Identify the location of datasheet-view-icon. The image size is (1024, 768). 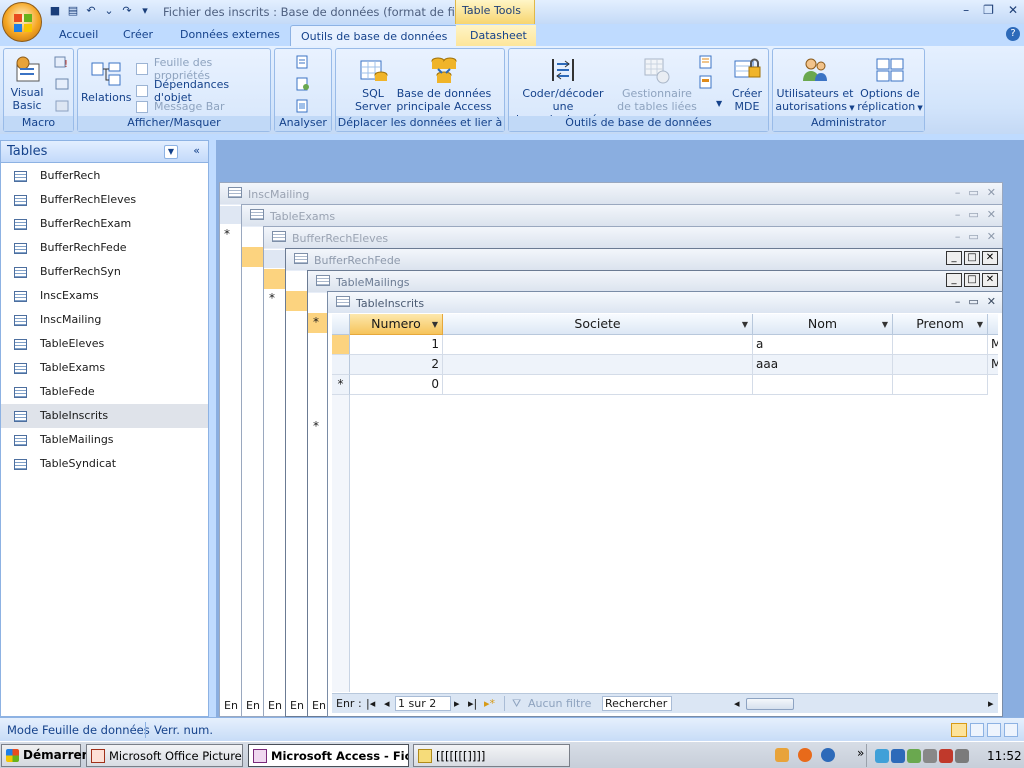
(959, 730).